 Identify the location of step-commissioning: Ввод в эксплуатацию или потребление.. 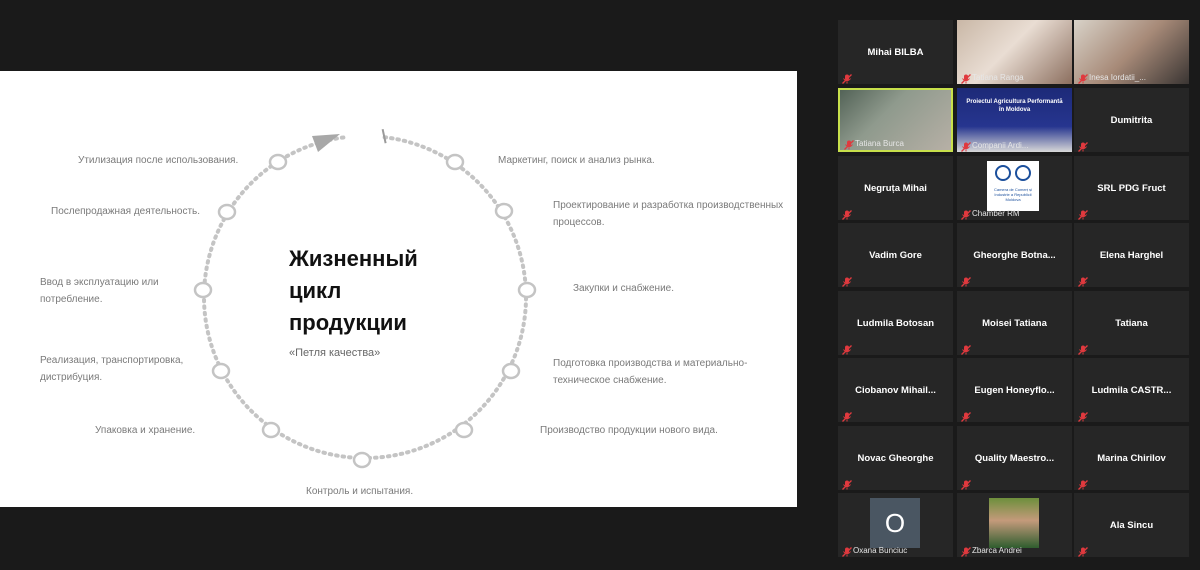
(99, 291).